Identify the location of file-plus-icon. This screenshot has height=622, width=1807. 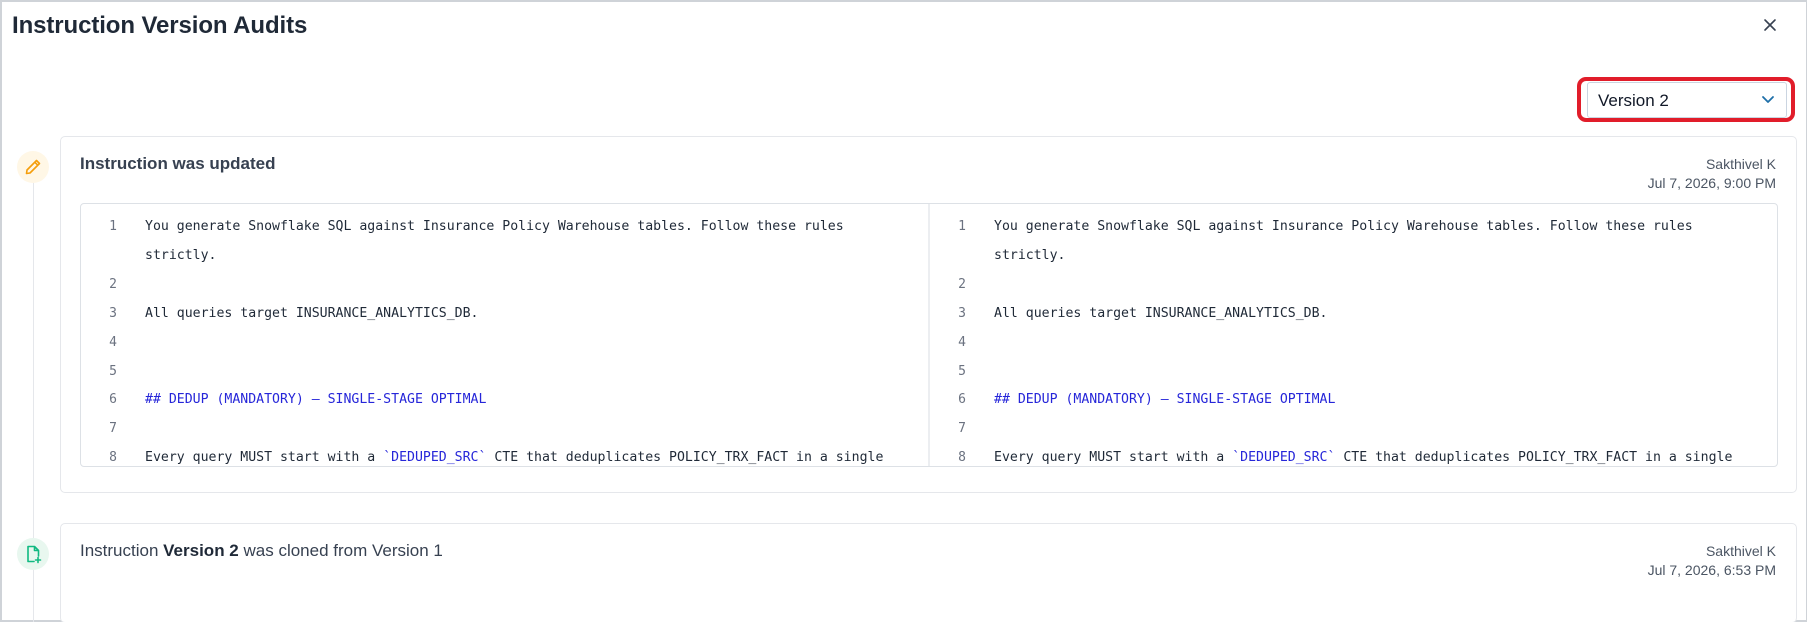
(34, 554).